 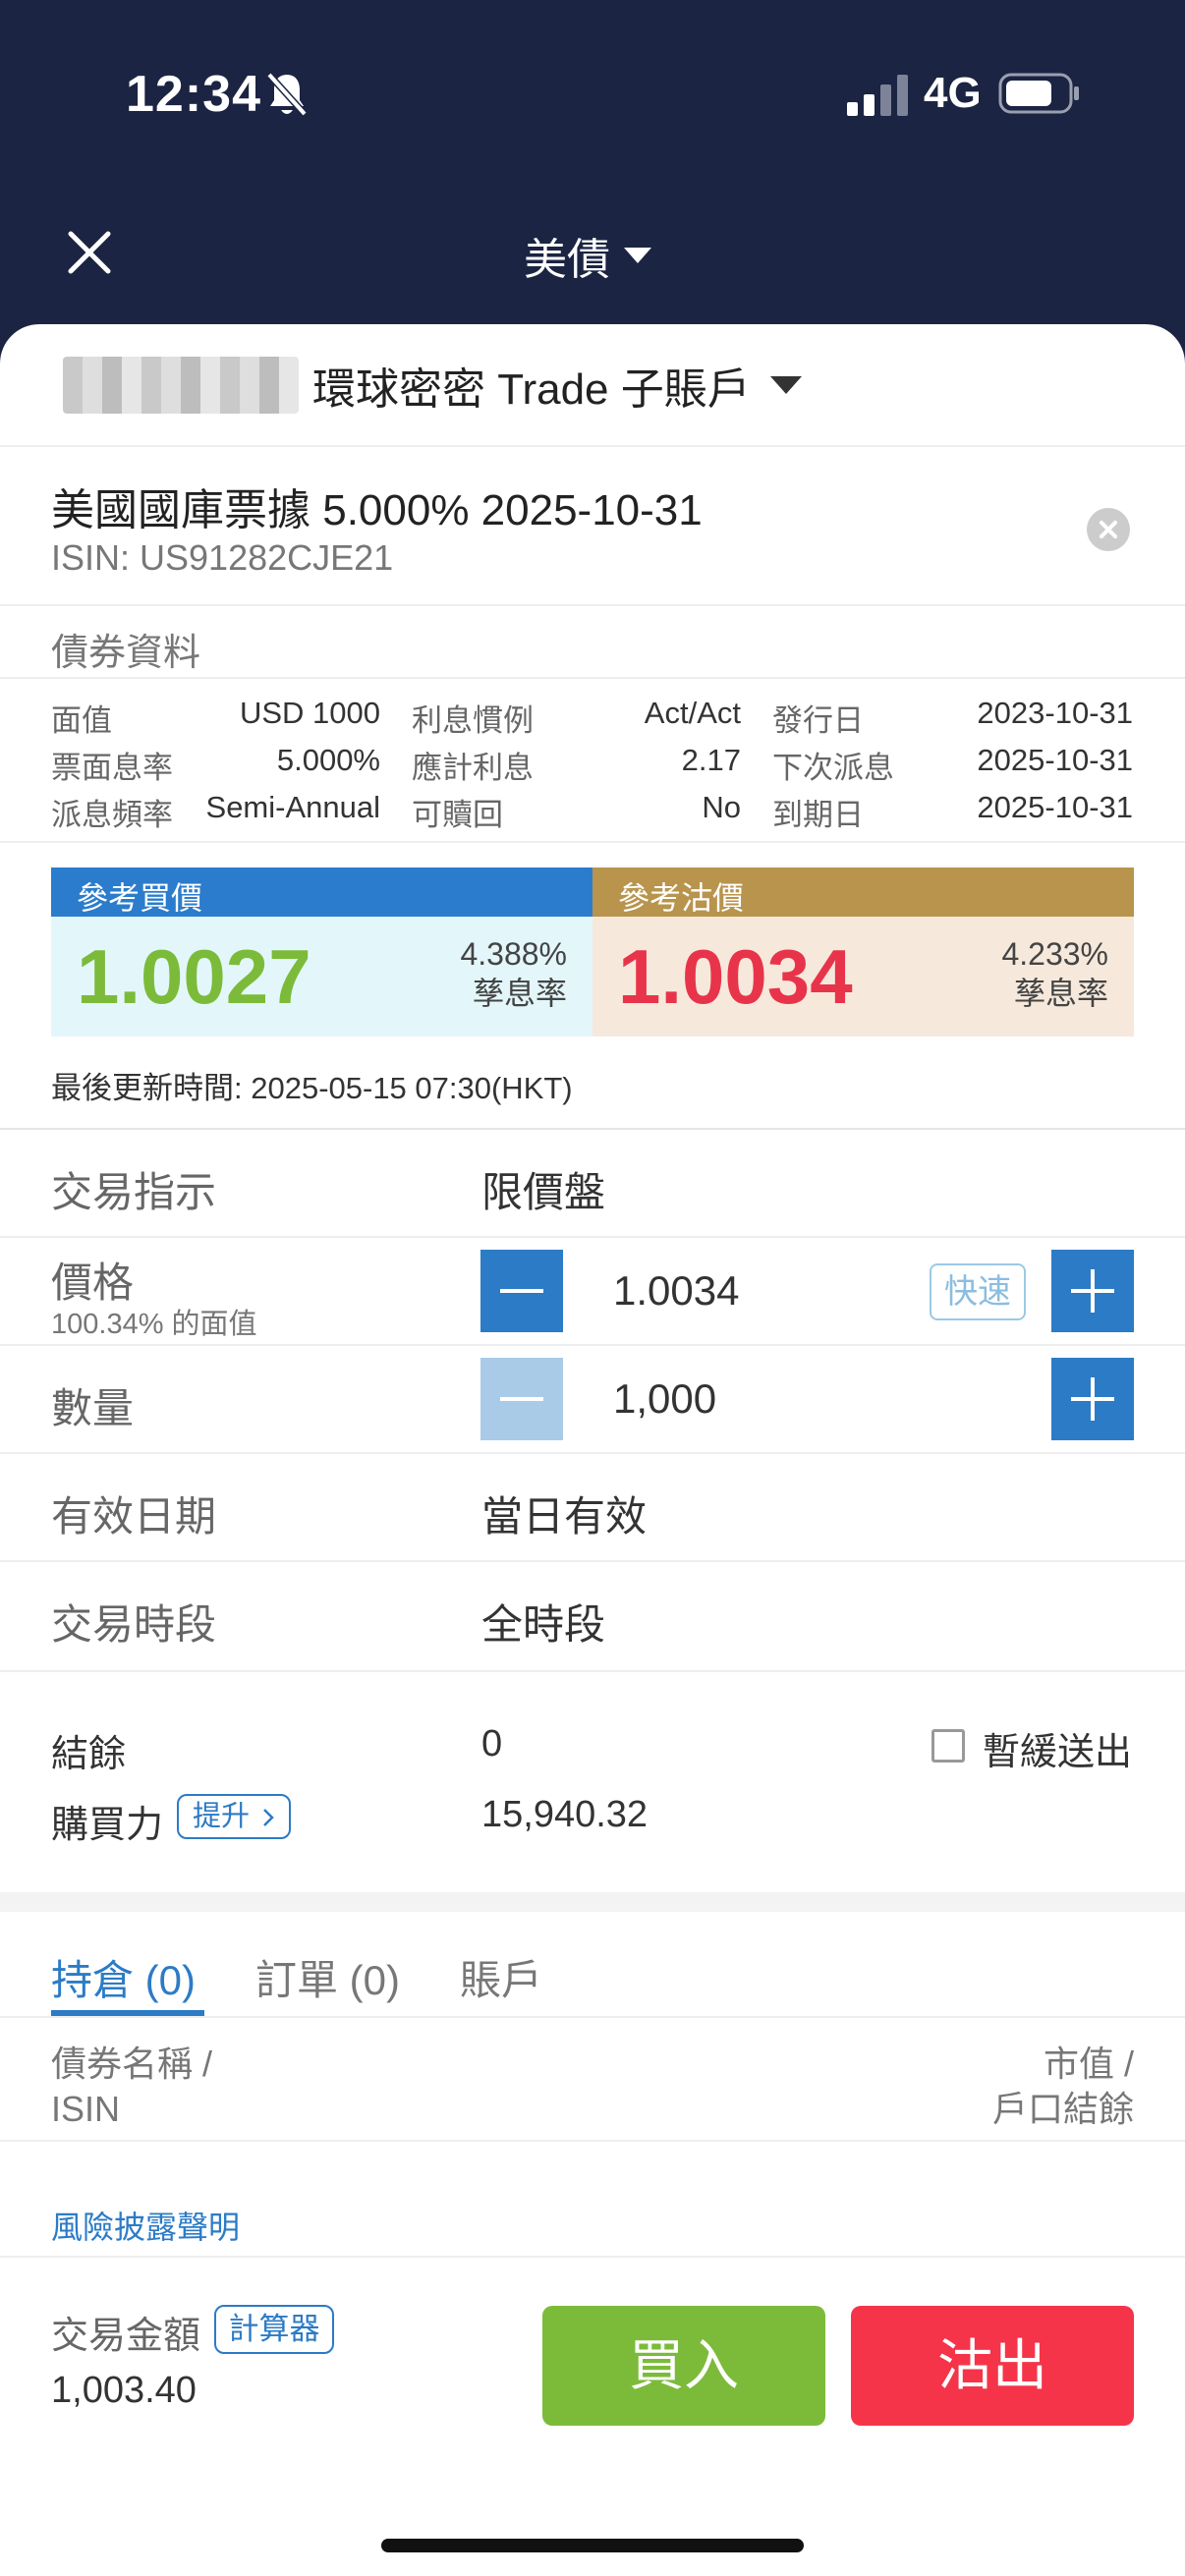 I want to click on info-cell: 派息頻率 Semi-Annual, so click(x=232, y=808).